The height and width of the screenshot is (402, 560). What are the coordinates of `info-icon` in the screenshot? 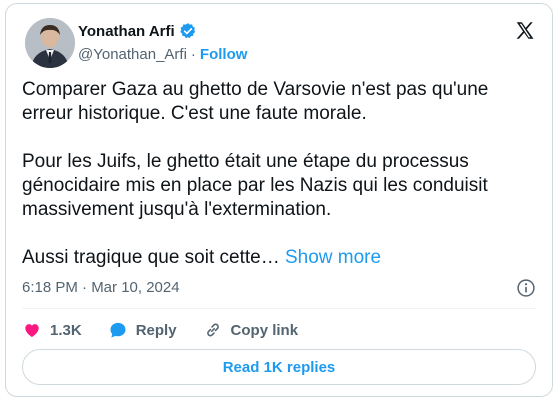 It's located at (526, 288).